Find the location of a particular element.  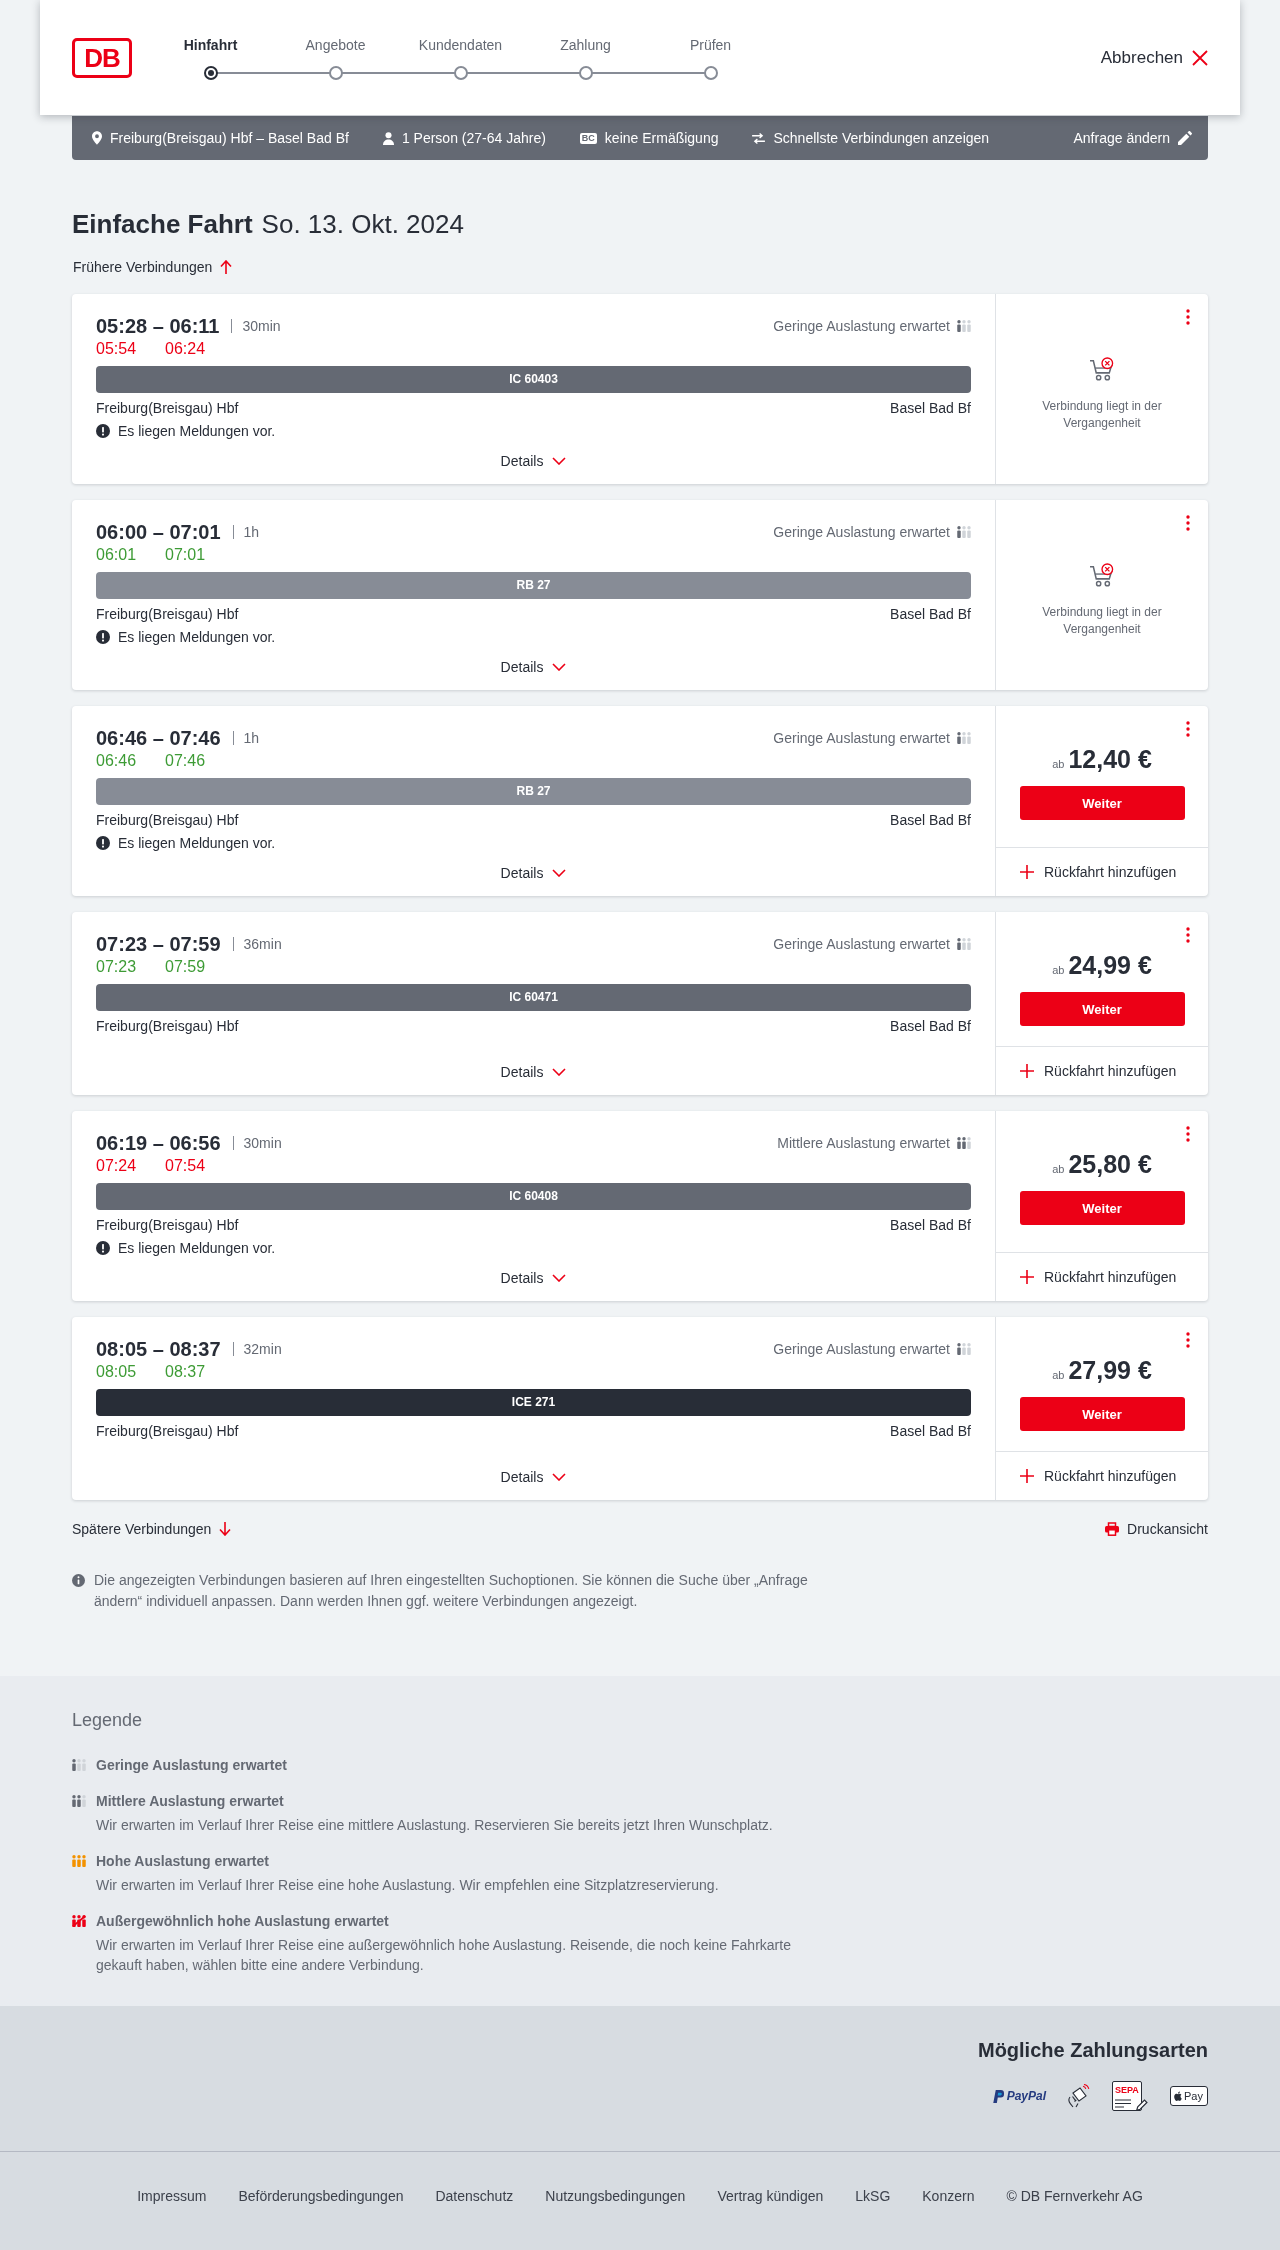

notice-text: Es liegen Meldungen vor. is located at coordinates (197, 637).